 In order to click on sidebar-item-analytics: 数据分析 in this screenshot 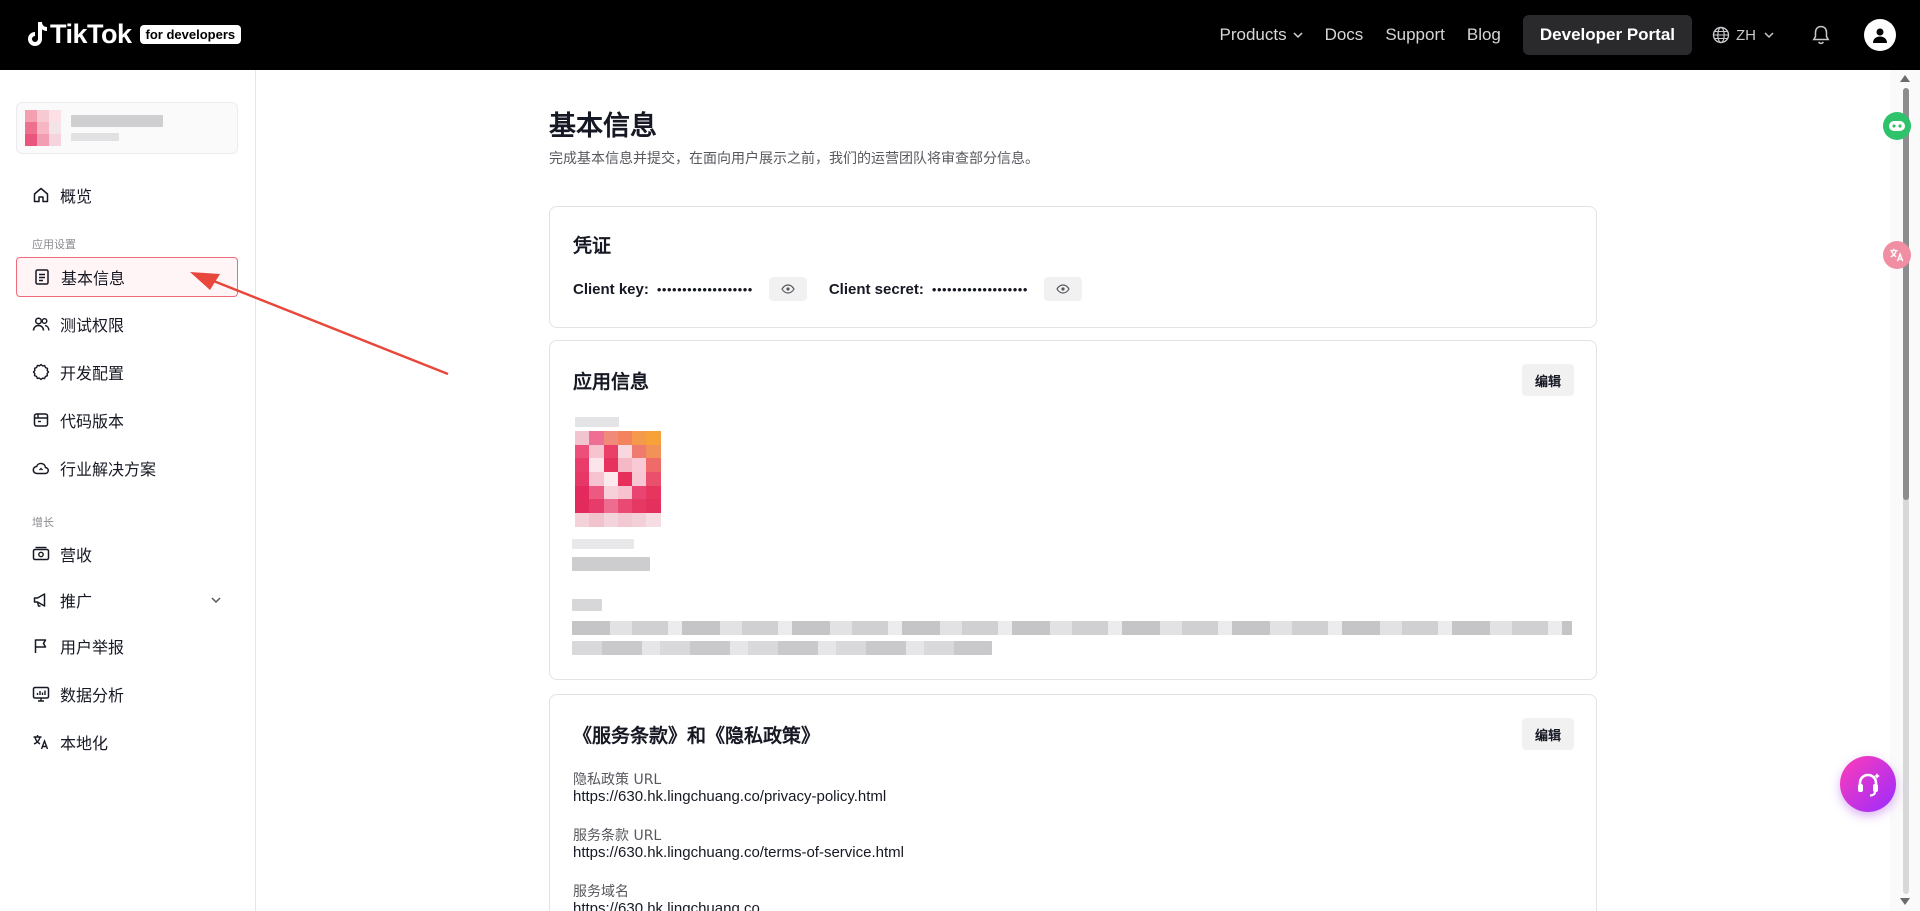, I will do `click(127, 694)`.